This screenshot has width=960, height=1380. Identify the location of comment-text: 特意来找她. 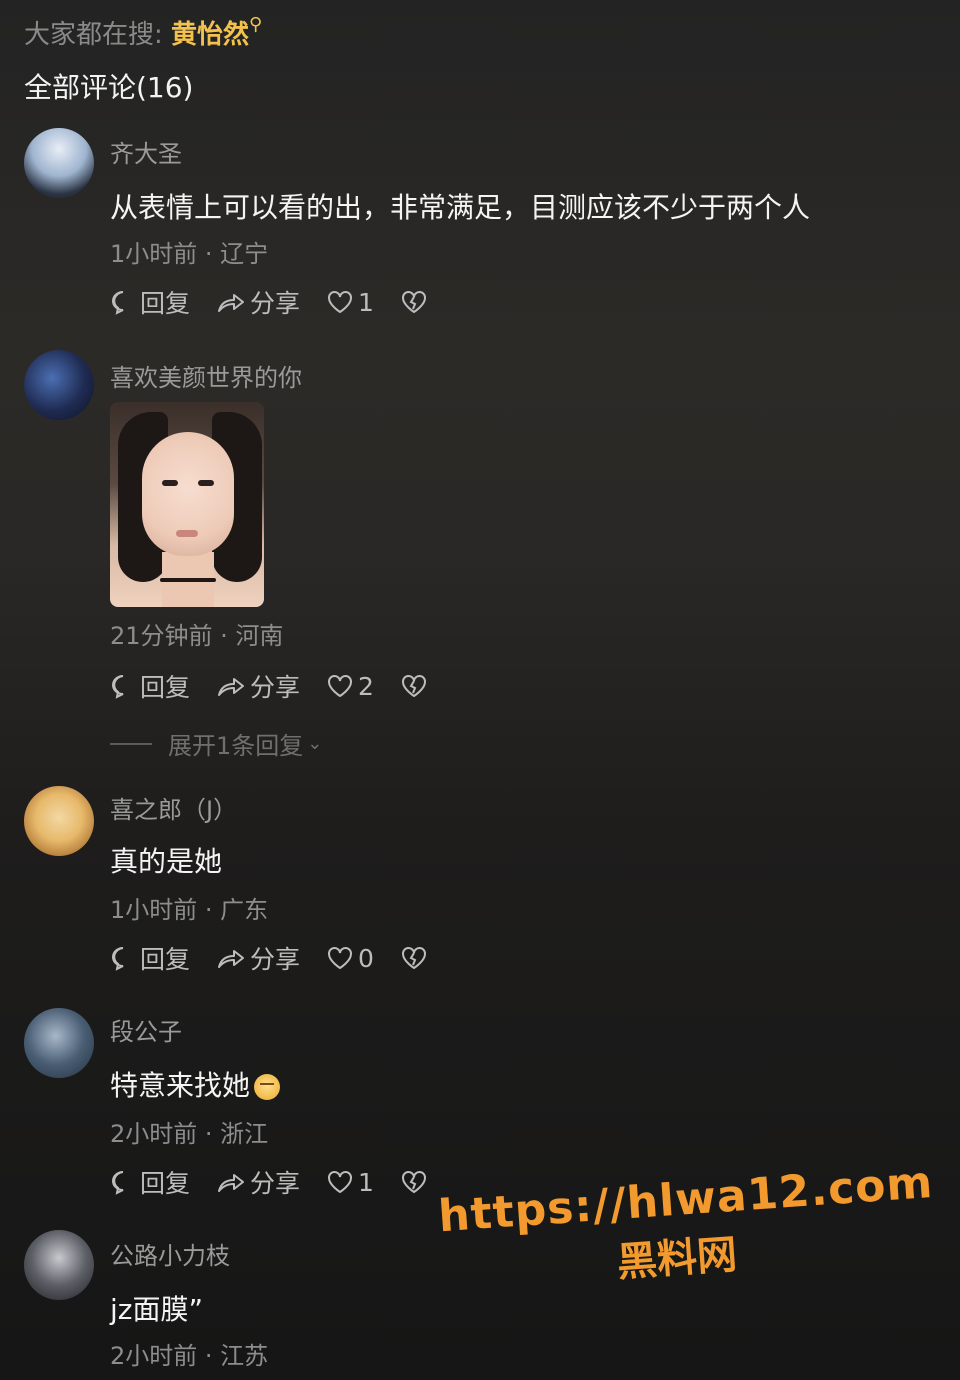
(195, 1084).